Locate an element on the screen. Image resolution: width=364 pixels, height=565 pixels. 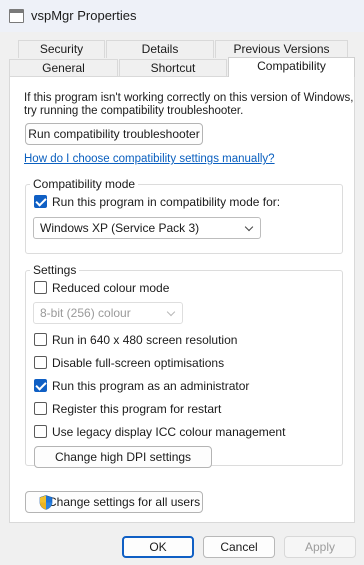
colour-depth-value: 8-bit (256) colour is located at coordinates (85, 313).